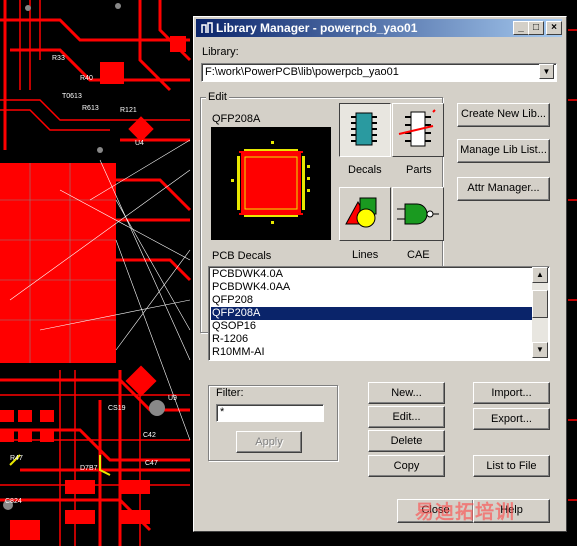 The height and width of the screenshot is (546, 577). Describe the element at coordinates (72, 96) in the screenshot. I see `pcb-label: T0613` at that location.